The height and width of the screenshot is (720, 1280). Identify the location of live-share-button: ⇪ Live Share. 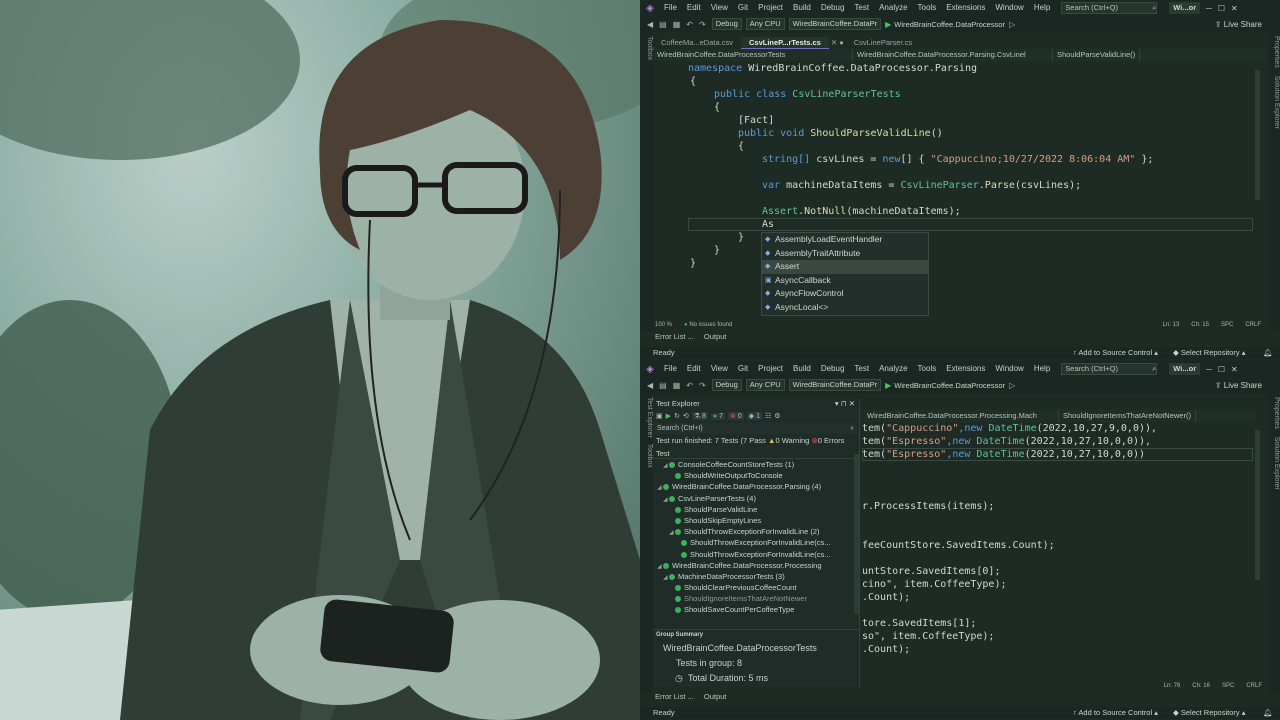
(1238, 385).